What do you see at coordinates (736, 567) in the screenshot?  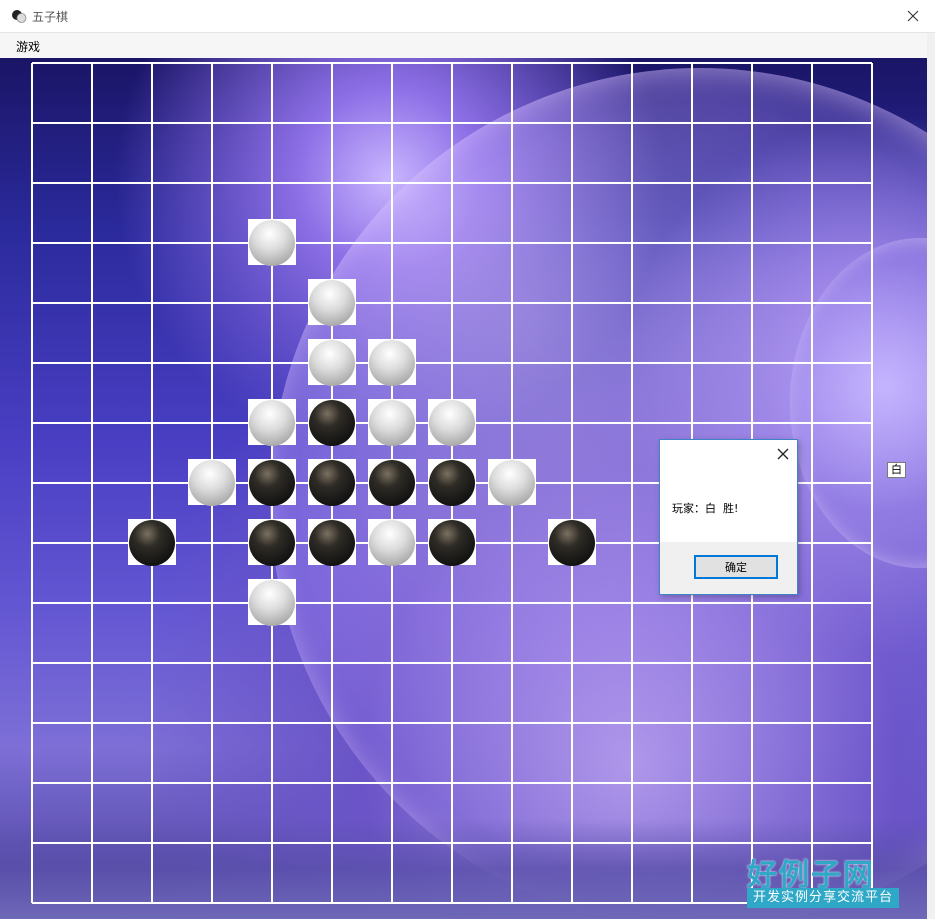 I see `ok-button: 确定` at bounding box center [736, 567].